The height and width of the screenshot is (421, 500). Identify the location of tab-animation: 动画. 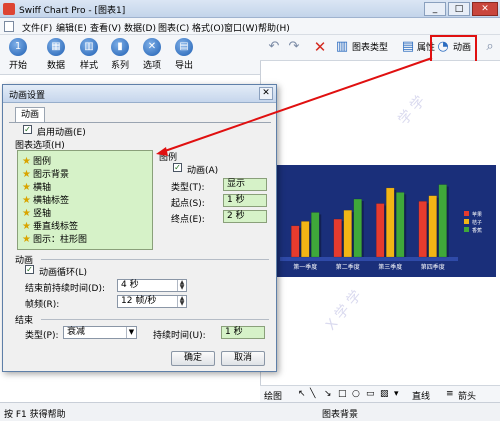
(30, 115).